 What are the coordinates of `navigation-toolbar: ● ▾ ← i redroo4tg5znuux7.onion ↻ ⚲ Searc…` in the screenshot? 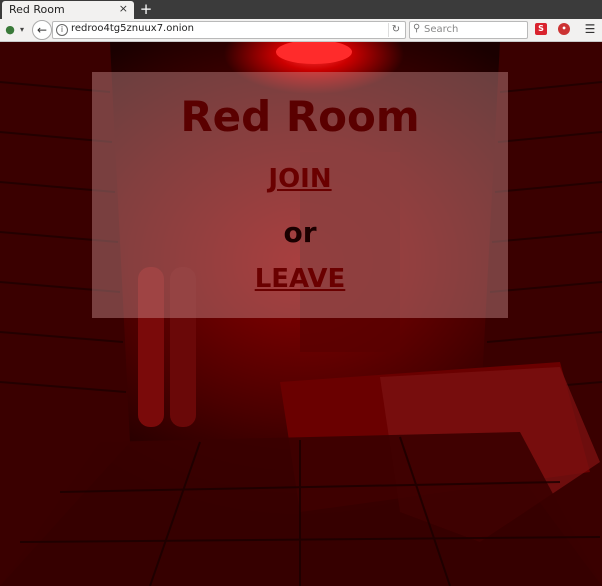 It's located at (301, 30).